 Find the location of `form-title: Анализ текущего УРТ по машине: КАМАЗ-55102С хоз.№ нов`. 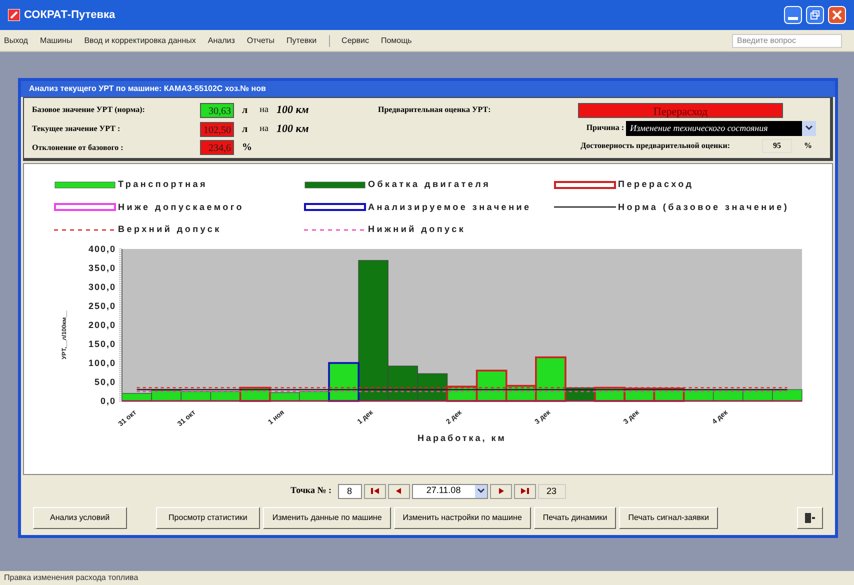

form-title: Анализ текущего УРТ по машине: КАМАЗ-55102С хоз.№ нов is located at coordinates (428, 89).